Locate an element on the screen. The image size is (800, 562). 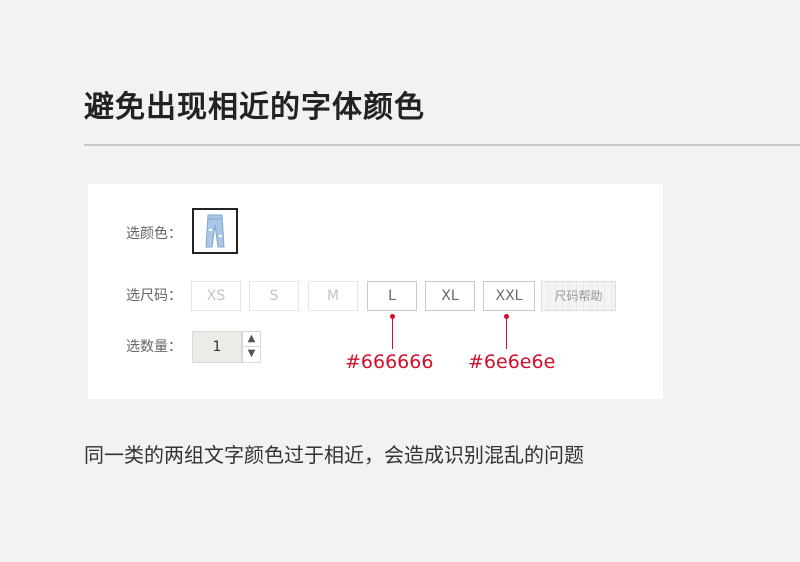
size-button-xs: XS is located at coordinates (216, 296).